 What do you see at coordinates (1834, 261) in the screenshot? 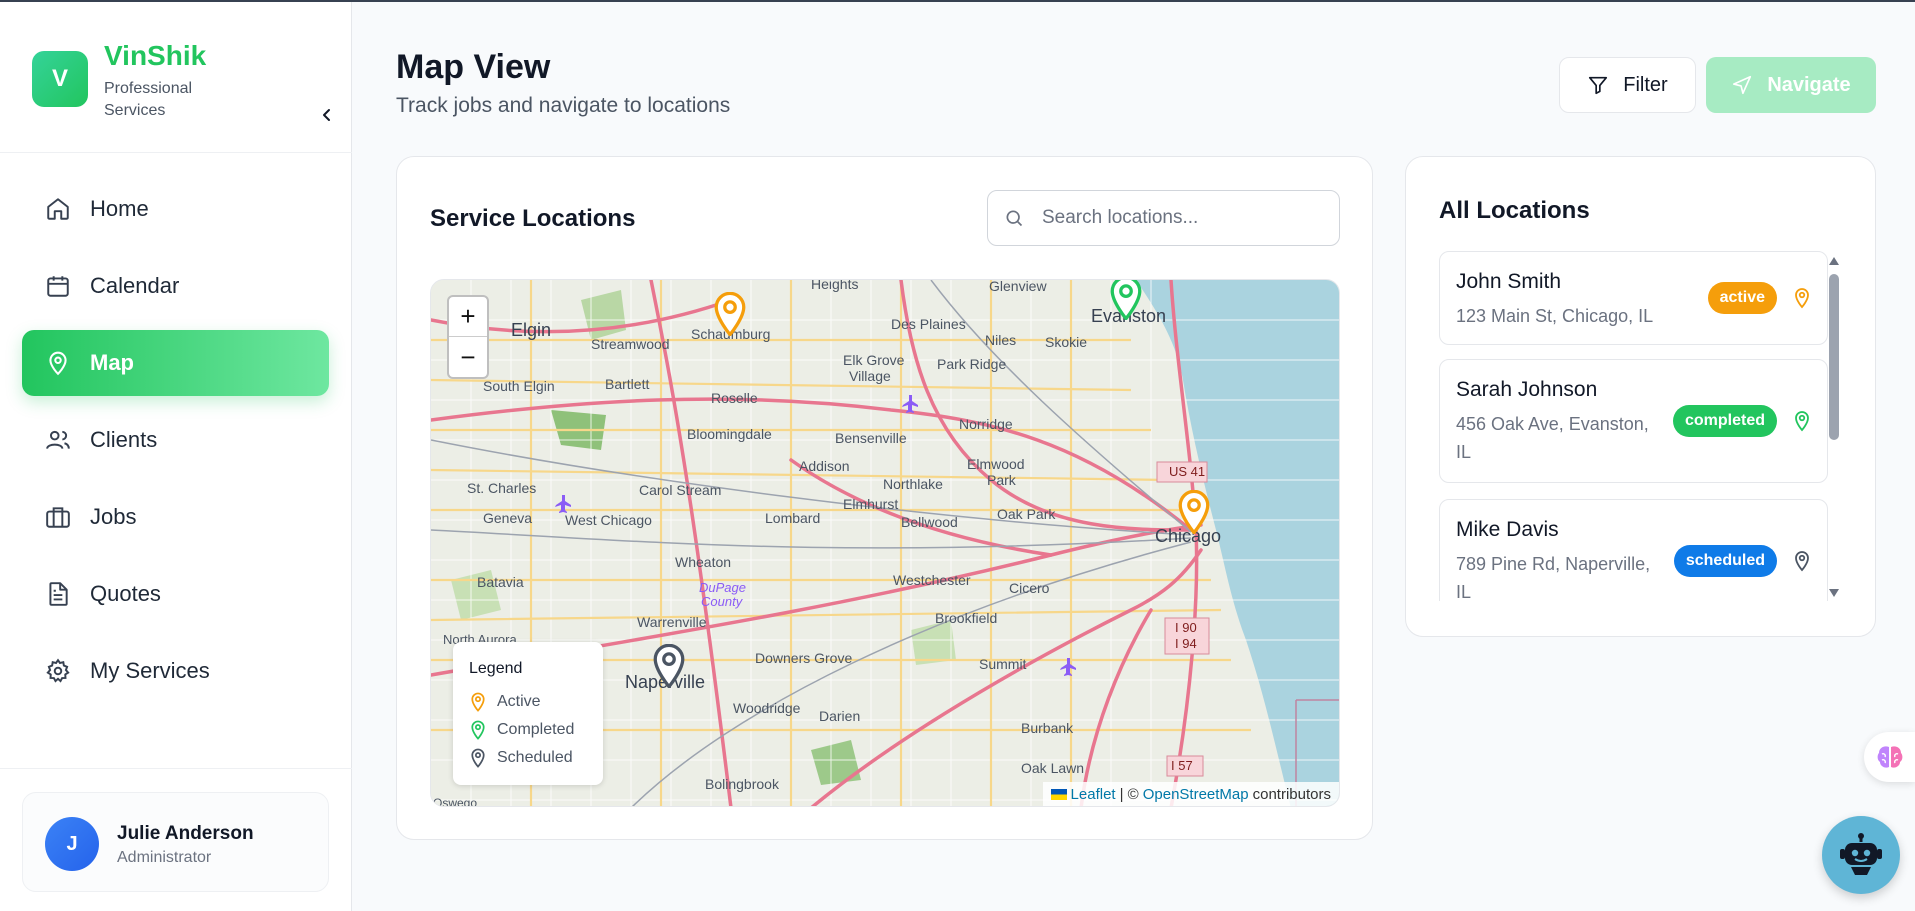
I see `scroll-up-icon` at bounding box center [1834, 261].